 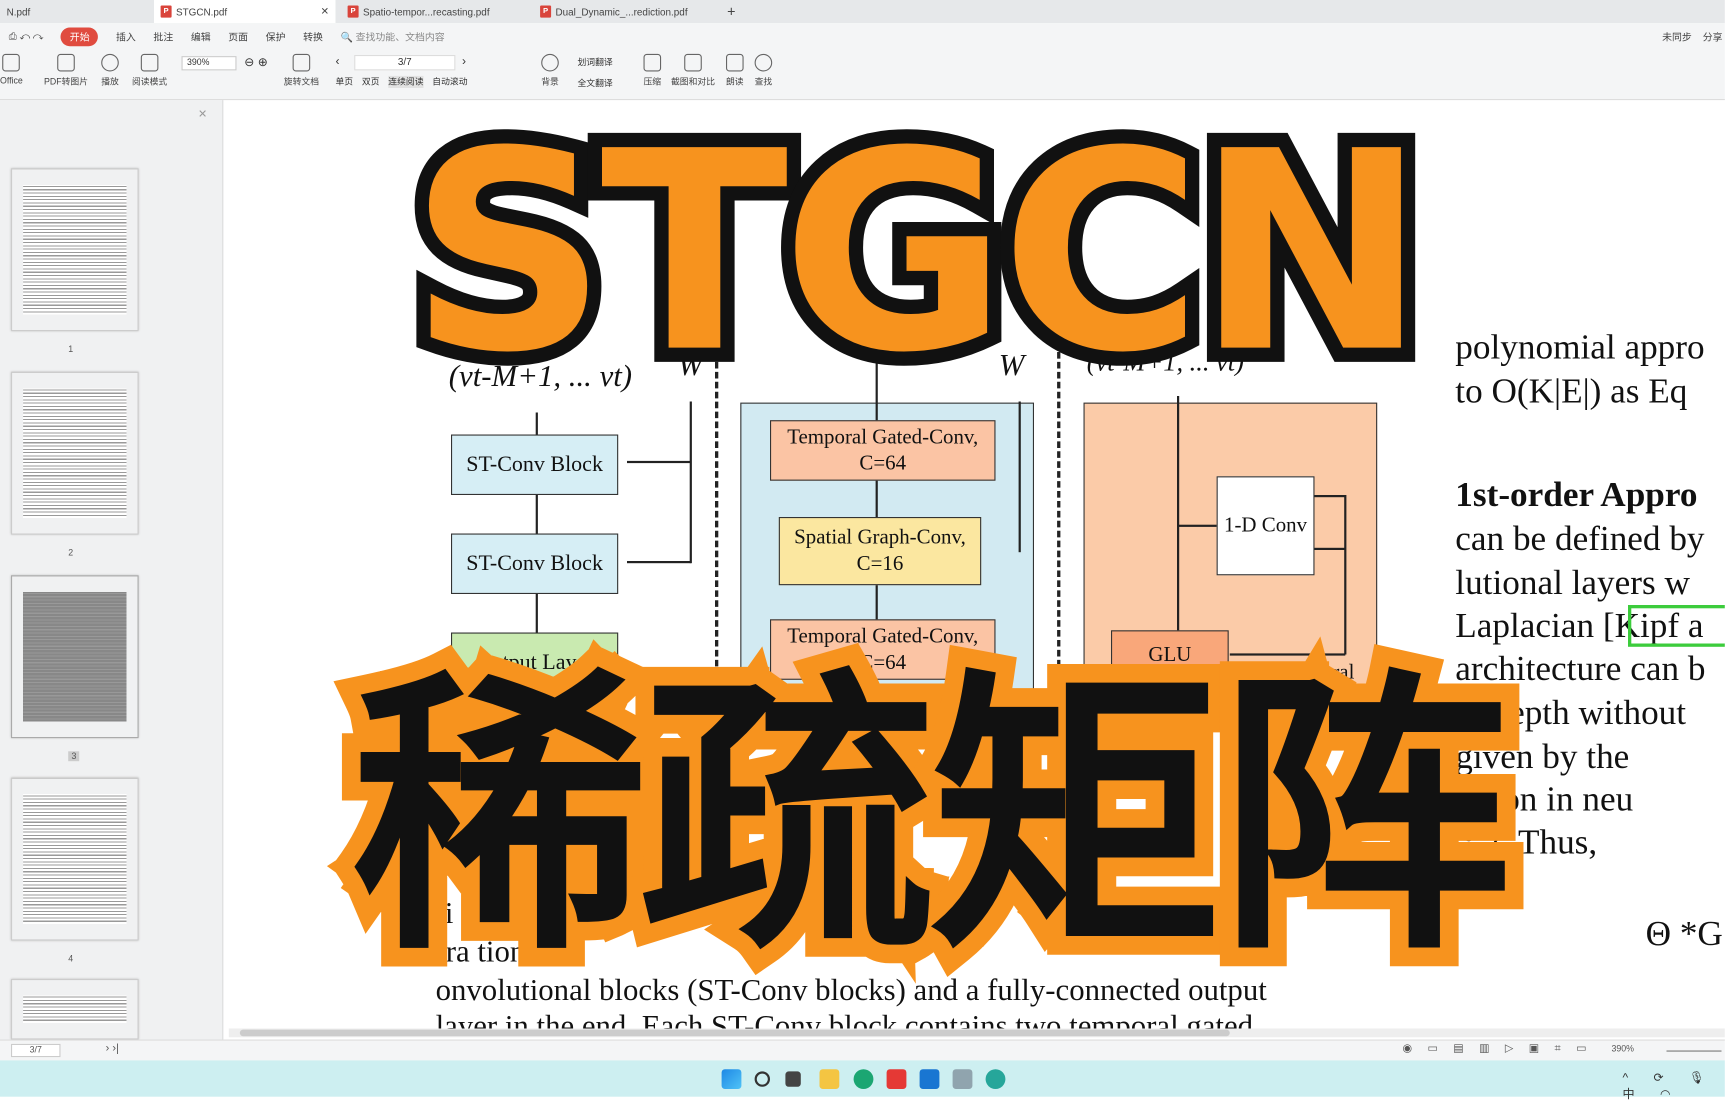 What do you see at coordinates (793, 1079) in the screenshot?
I see `task-view-icon` at bounding box center [793, 1079].